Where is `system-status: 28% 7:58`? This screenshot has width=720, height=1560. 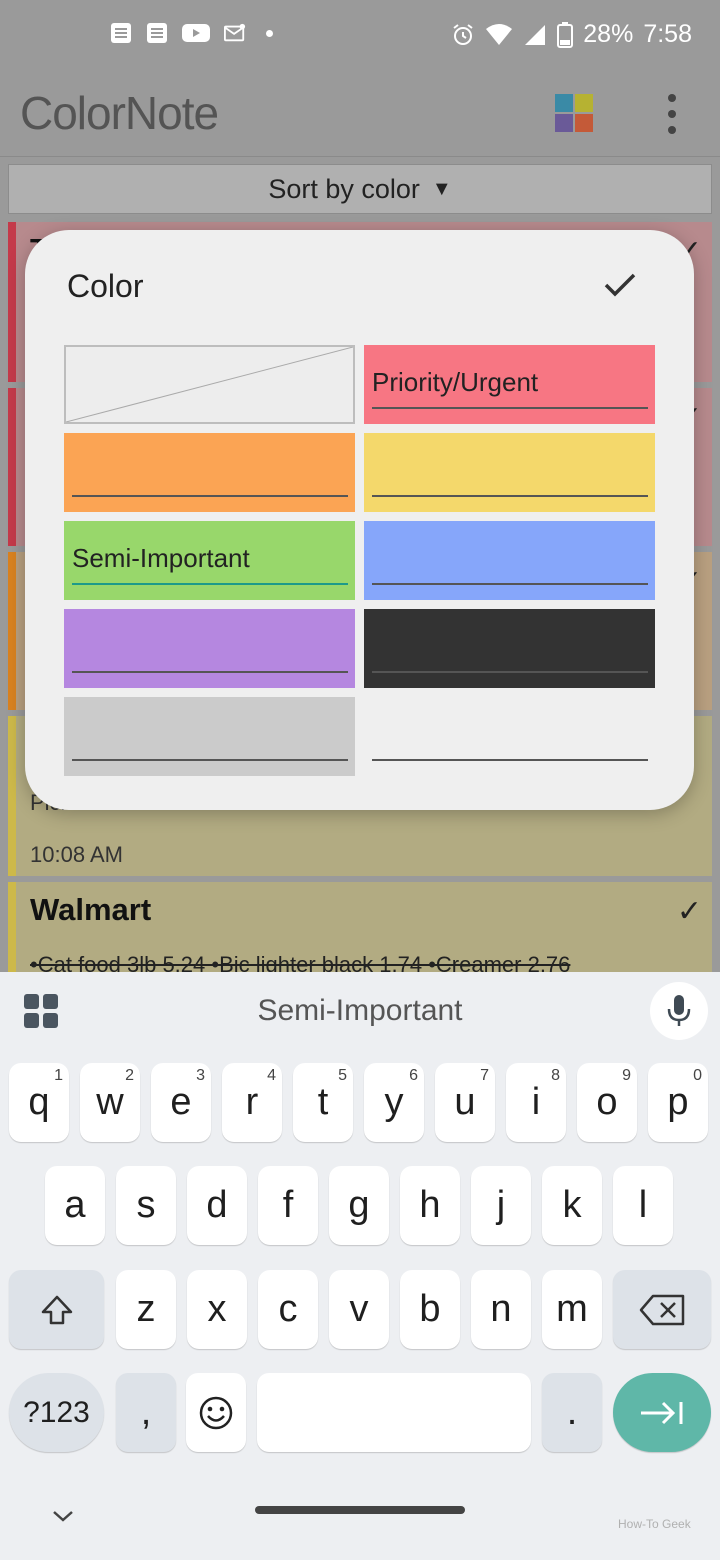 system-status: 28% 7:58 is located at coordinates (571, 34).